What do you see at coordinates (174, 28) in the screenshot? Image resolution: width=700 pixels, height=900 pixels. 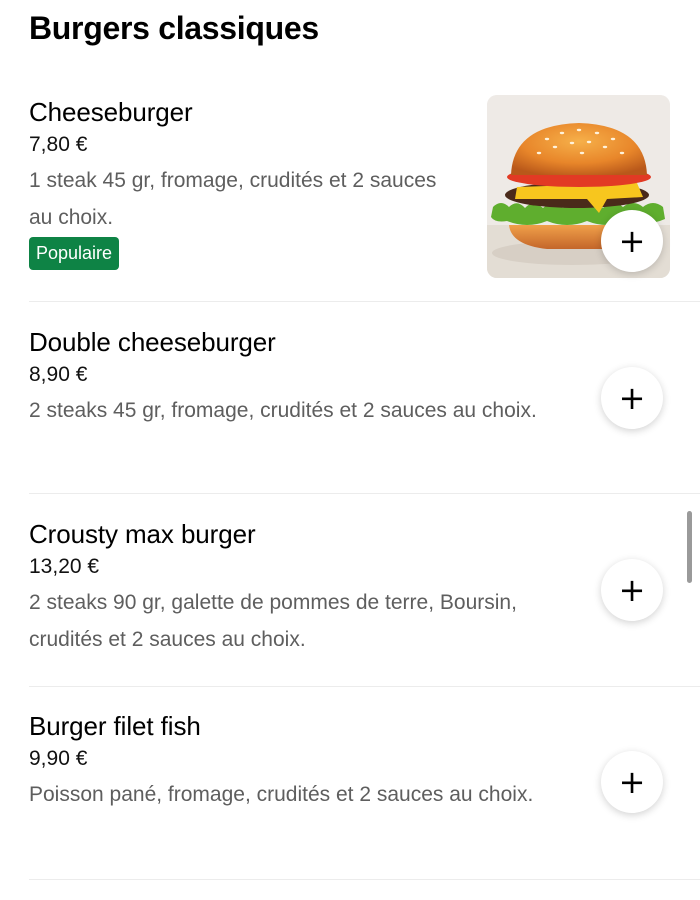 I see `section-title: Burgers classiques` at bounding box center [174, 28].